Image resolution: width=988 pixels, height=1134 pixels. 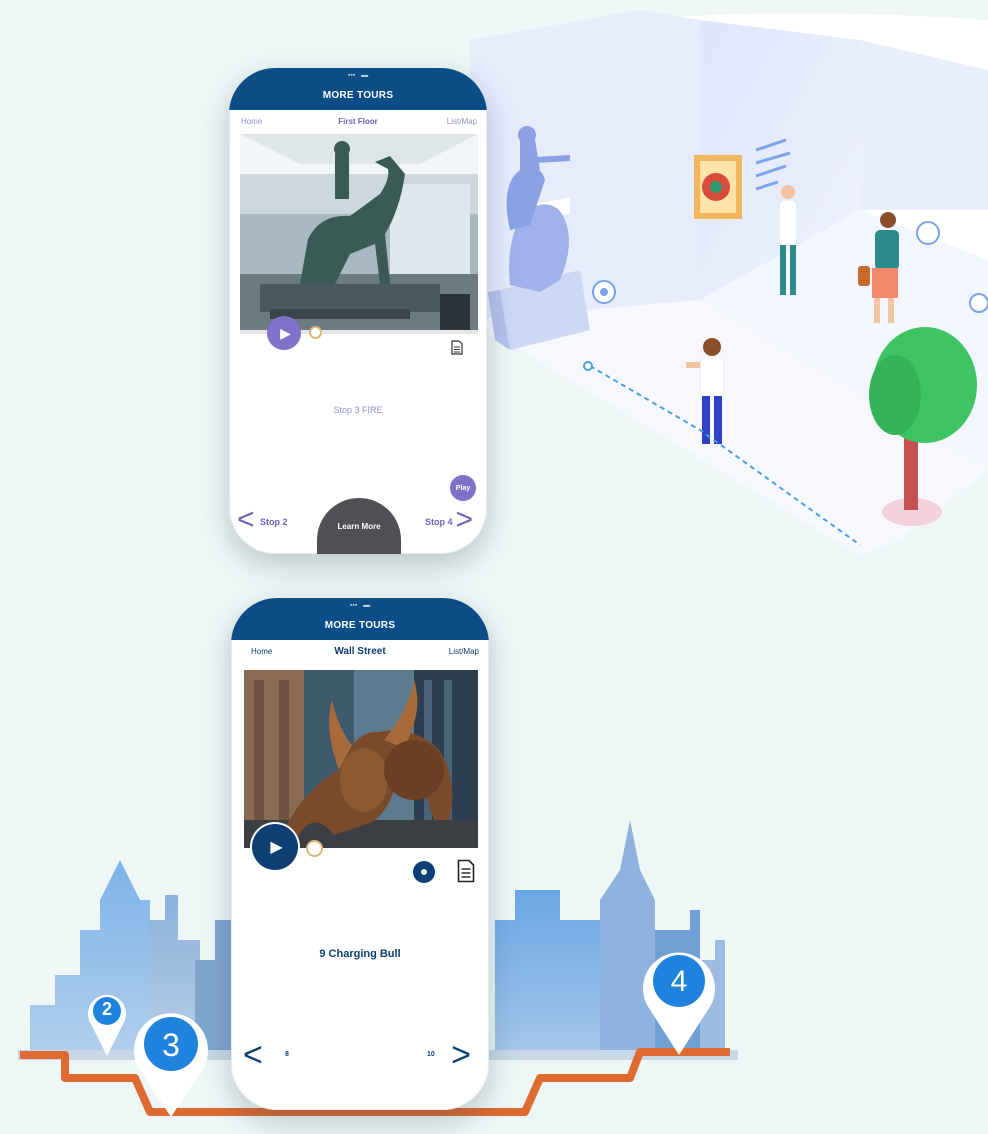 I want to click on next-stop-label: Stop 4, so click(x=439, y=522).